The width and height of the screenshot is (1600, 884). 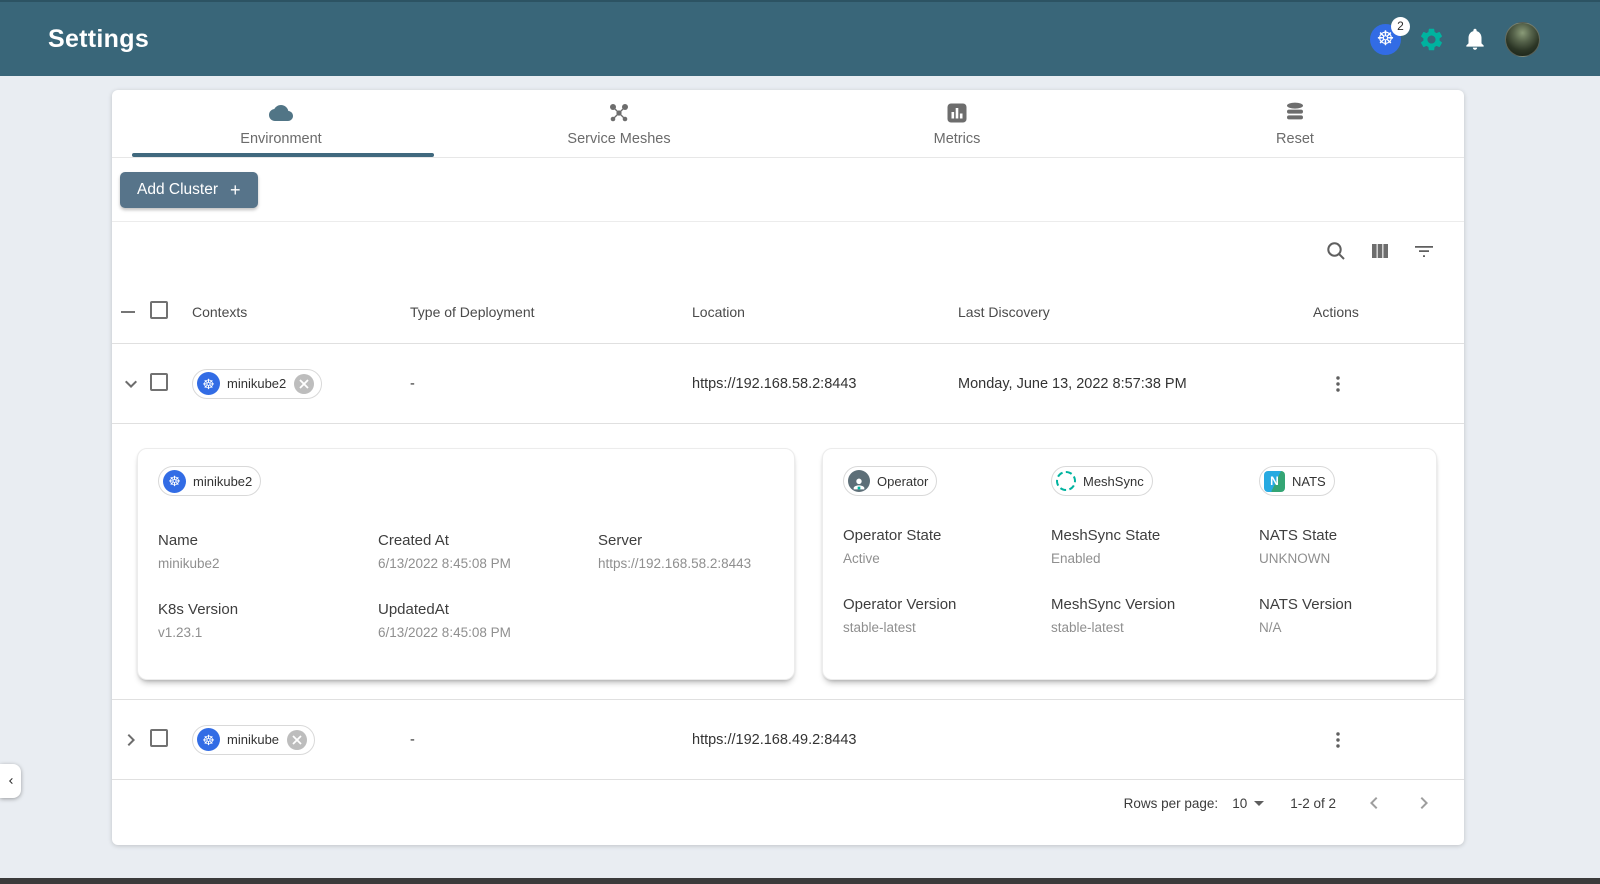 What do you see at coordinates (198, 620) in the screenshot?
I see `detail-field: K8s Version v1.23.1` at bounding box center [198, 620].